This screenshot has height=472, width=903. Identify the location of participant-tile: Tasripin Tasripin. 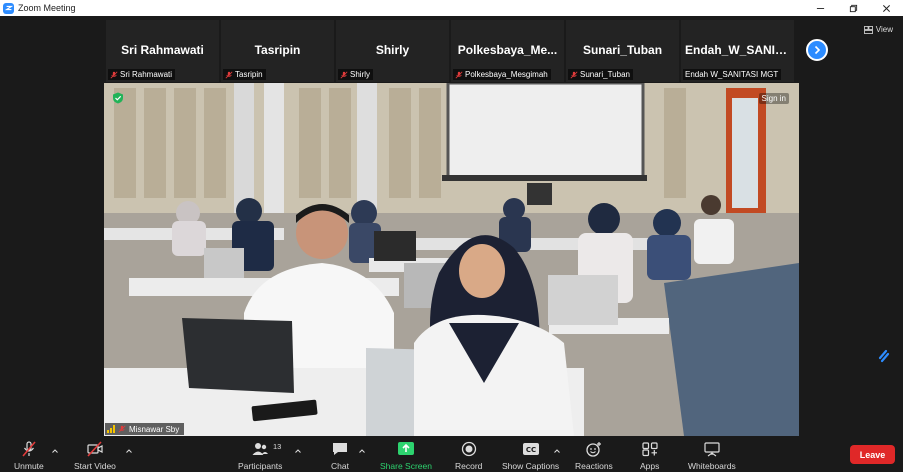
(277, 51).